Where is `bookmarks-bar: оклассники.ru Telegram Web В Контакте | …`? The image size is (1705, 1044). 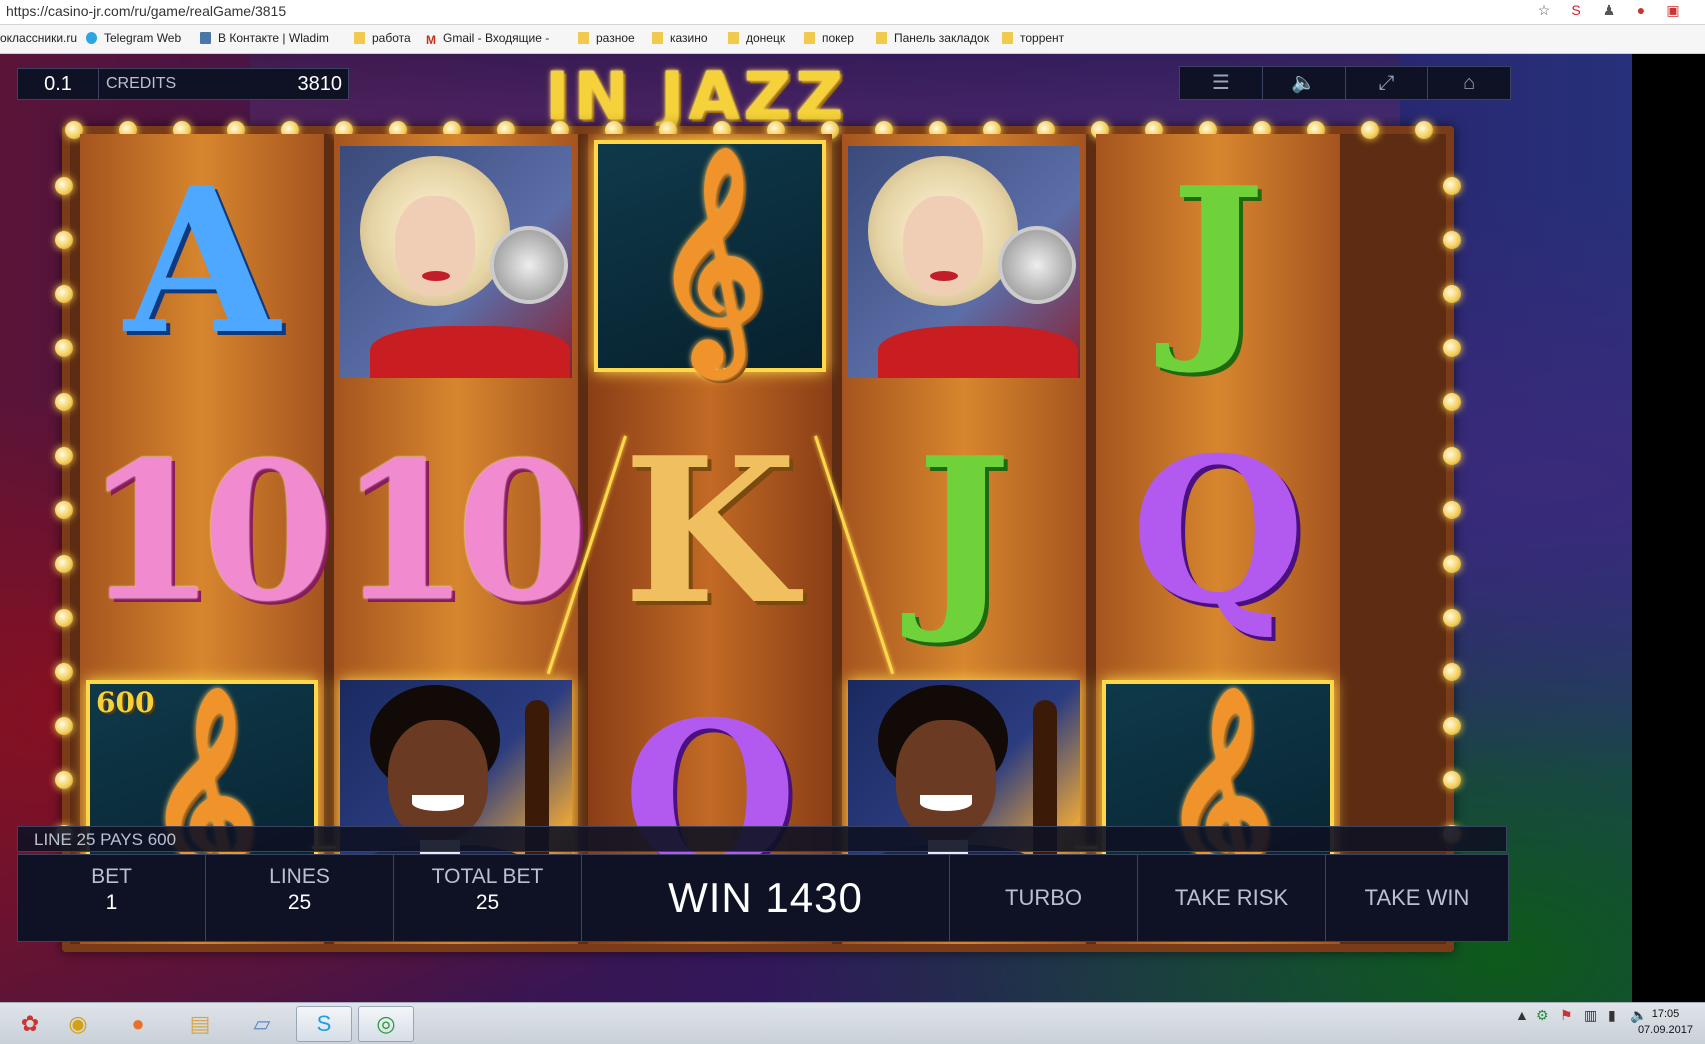 bookmarks-bar: оклассники.ru Telegram Web В Контакте | … is located at coordinates (852, 39).